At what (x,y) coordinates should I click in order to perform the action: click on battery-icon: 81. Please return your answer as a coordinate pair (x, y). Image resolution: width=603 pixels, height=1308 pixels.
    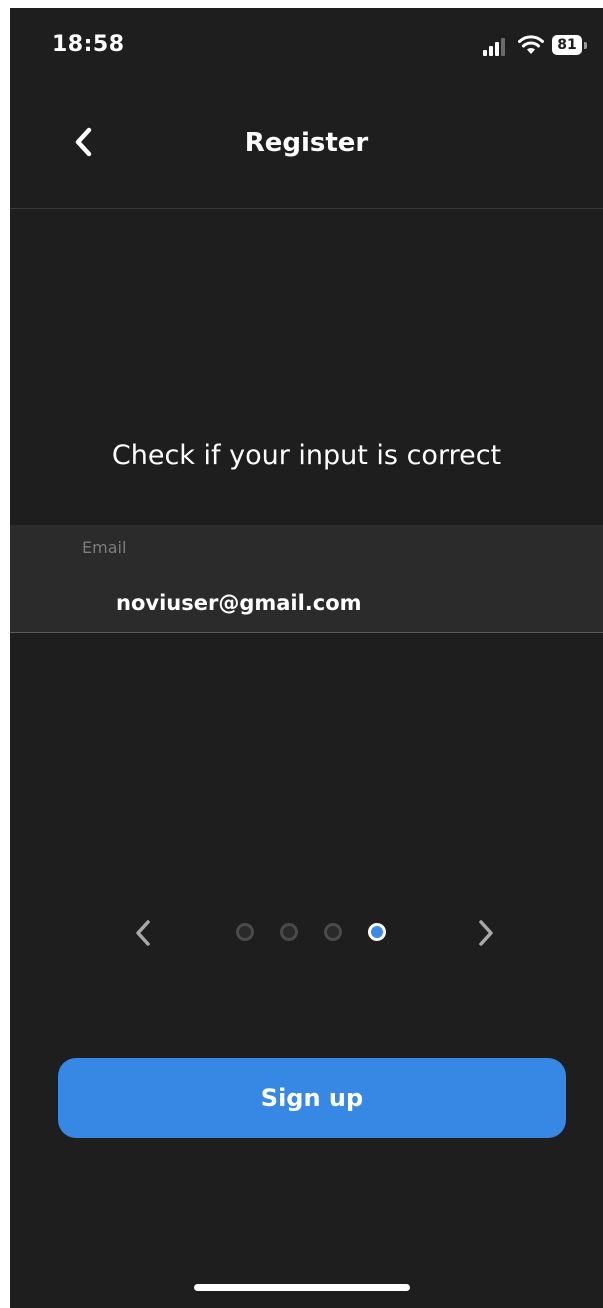
    Looking at the image, I should click on (570, 45).